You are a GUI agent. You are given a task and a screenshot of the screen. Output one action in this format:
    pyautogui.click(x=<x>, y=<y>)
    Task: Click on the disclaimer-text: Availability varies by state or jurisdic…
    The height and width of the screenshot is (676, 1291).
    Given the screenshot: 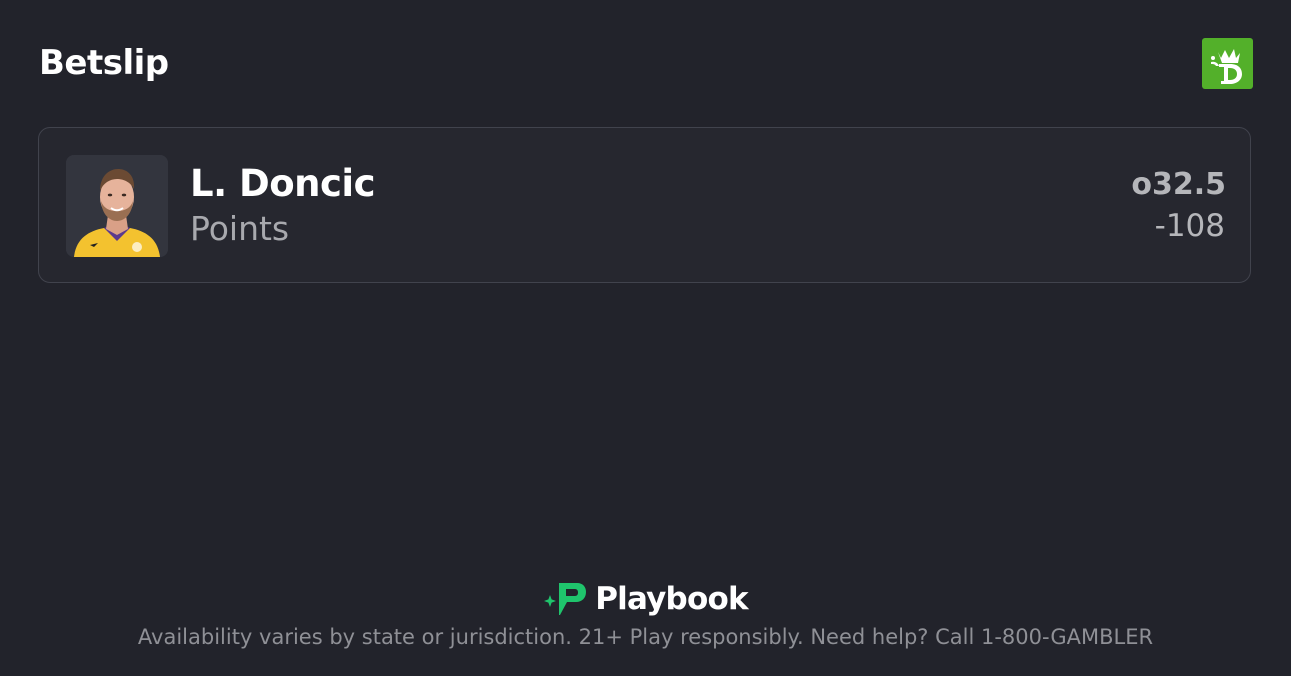 What is the action you would take?
    pyautogui.click(x=645, y=637)
    